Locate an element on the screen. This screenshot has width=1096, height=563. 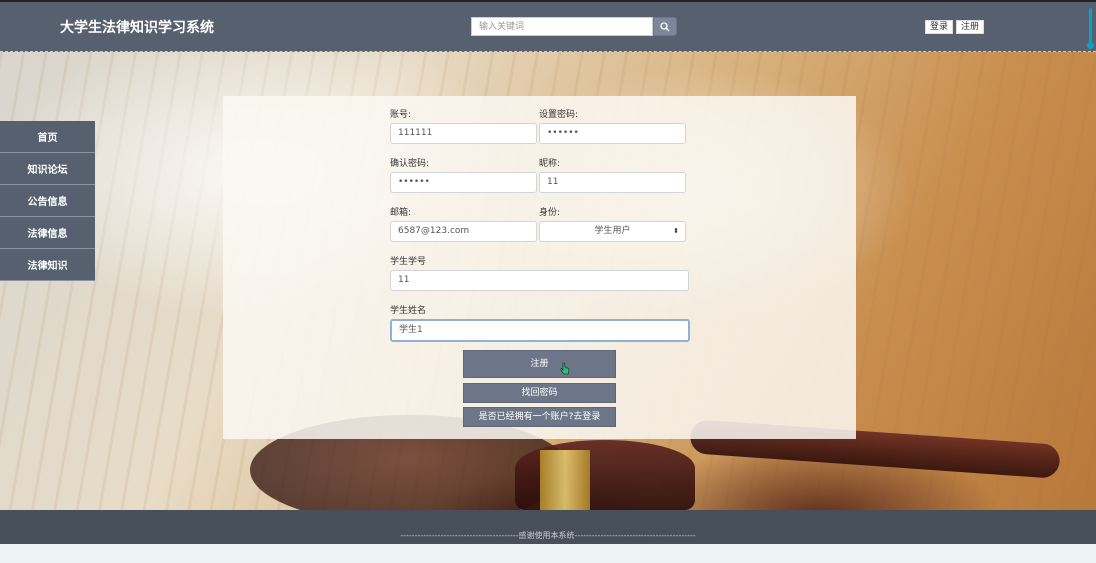
student-id-label: 学生学号 is located at coordinates (408, 262).